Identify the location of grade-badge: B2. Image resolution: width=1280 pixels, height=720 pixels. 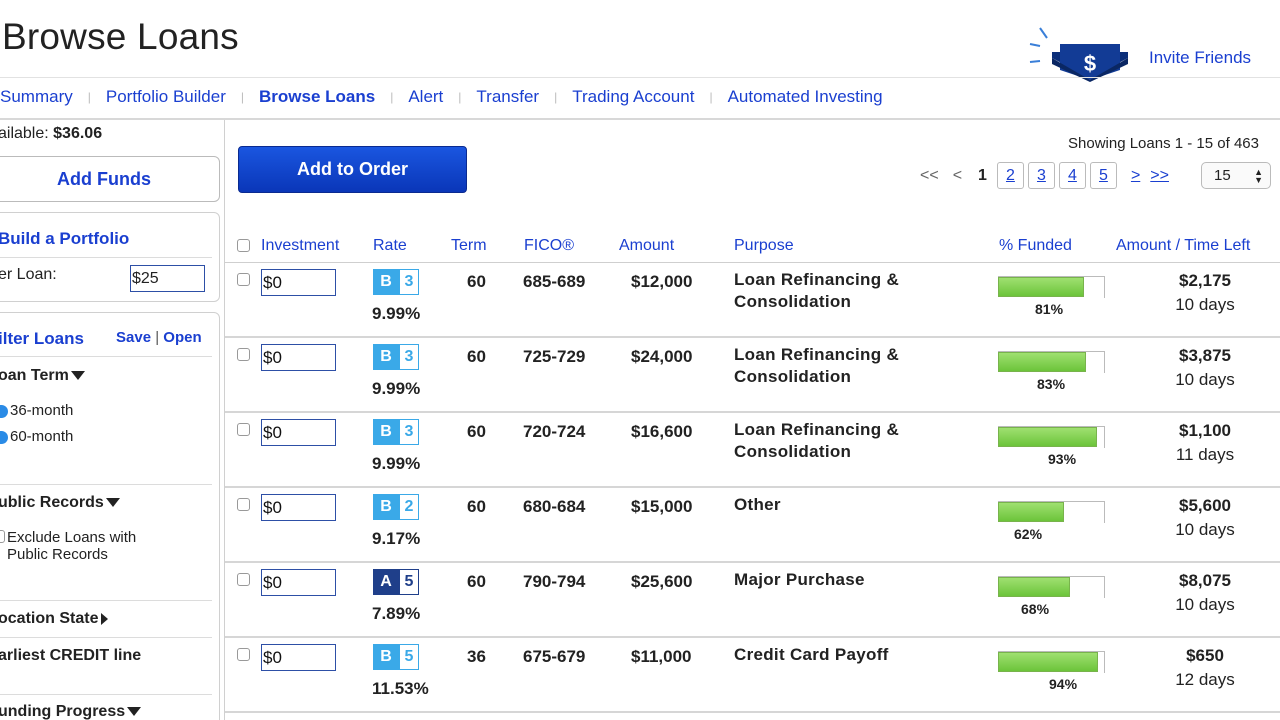
(397, 507).